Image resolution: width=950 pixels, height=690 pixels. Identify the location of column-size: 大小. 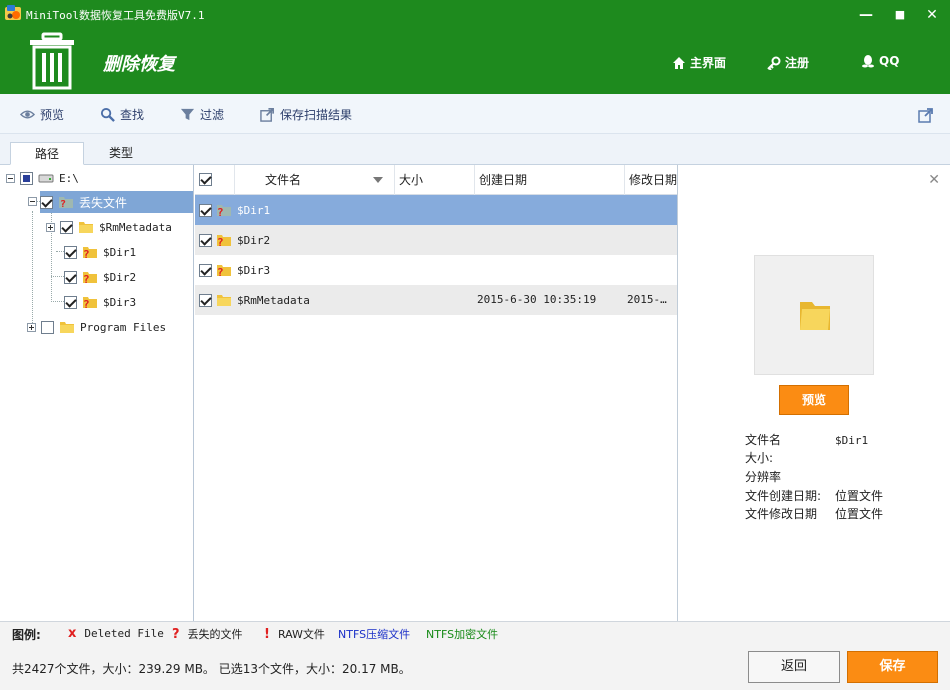
(435, 180).